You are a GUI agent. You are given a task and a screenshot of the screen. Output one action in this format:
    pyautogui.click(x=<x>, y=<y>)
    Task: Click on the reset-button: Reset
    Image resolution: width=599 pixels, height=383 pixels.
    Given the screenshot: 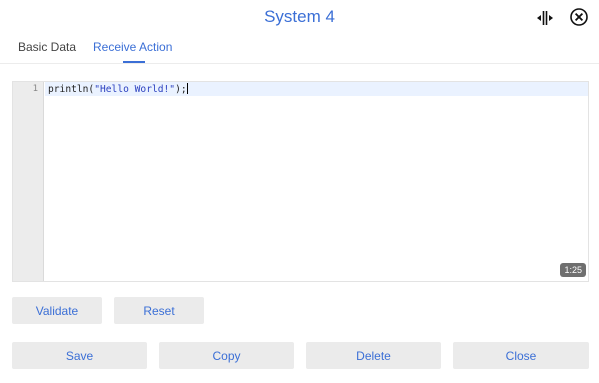 What is the action you would take?
    pyautogui.click(x=159, y=310)
    